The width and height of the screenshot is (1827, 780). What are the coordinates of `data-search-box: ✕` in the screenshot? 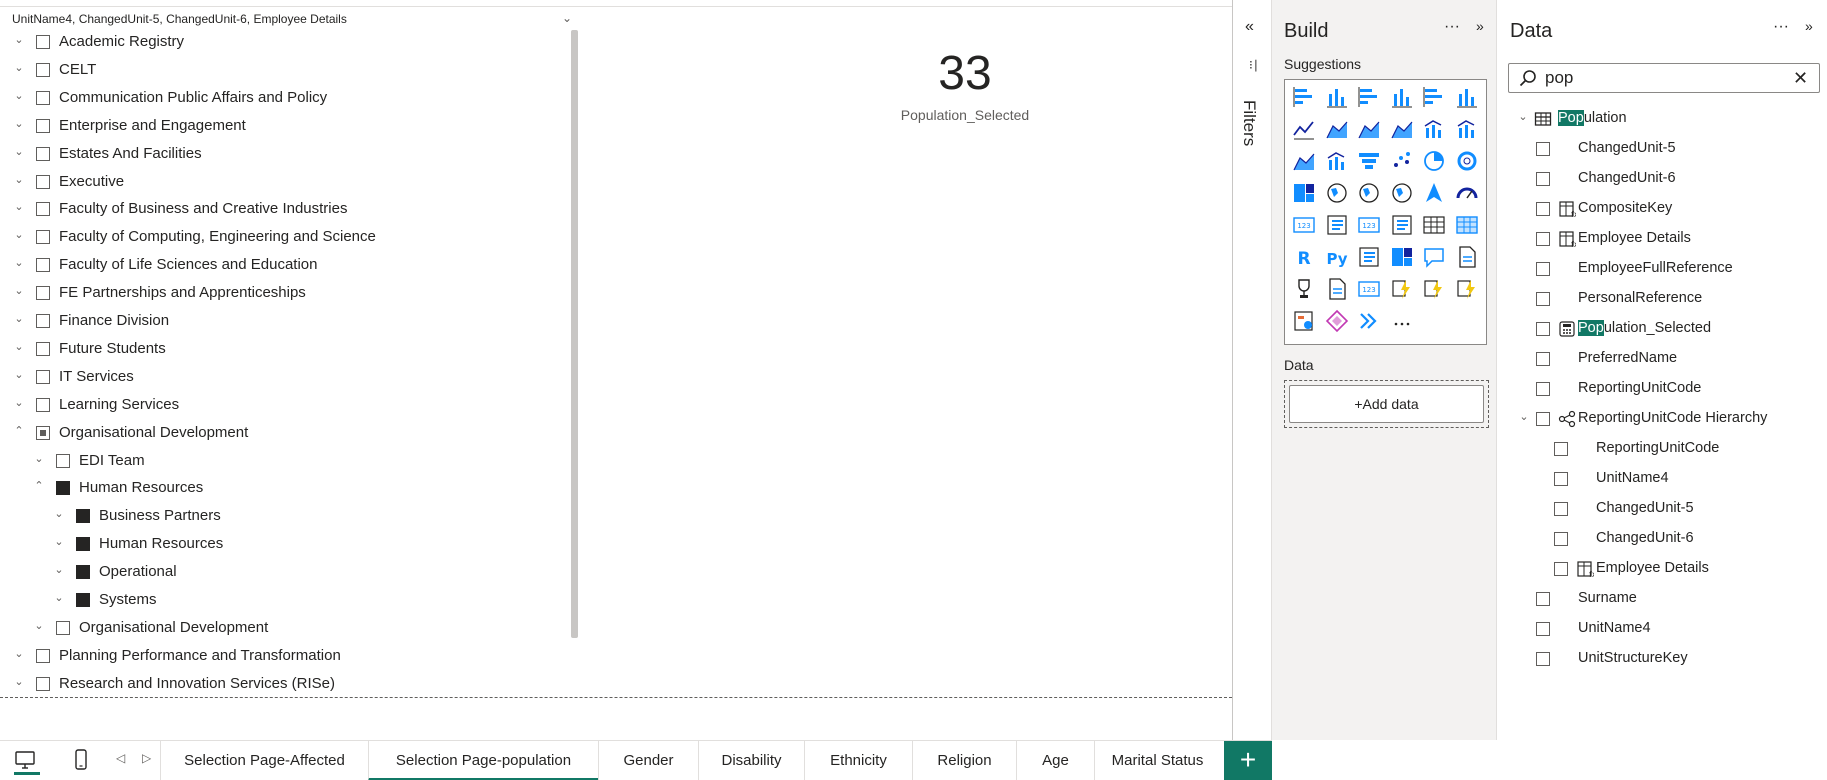 It's located at (1664, 78).